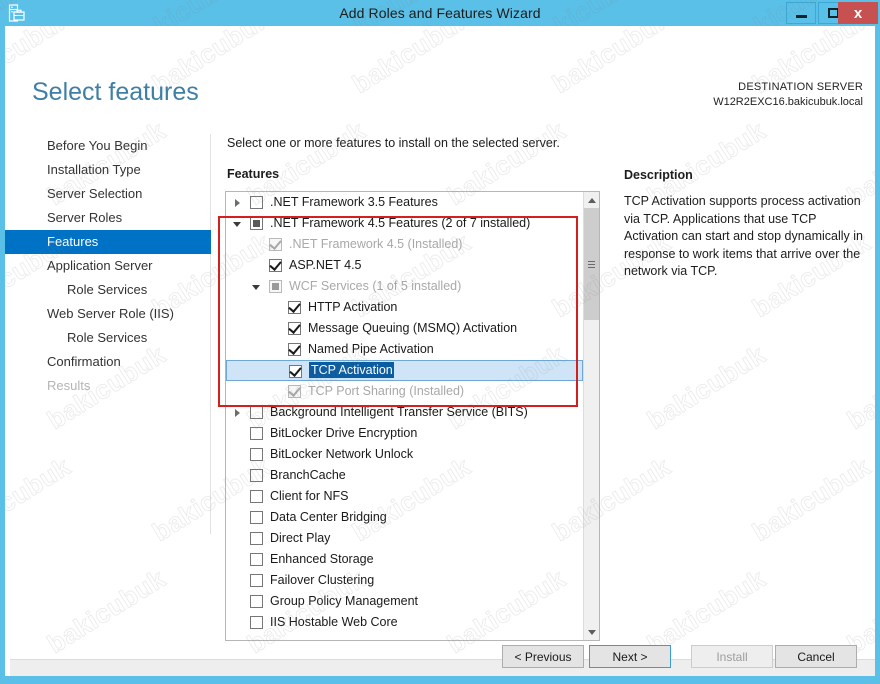 Image resolution: width=880 pixels, height=684 pixels. Describe the element at coordinates (404, 265) in the screenshot. I see `tree-row: ASP.NET 4.5` at that location.